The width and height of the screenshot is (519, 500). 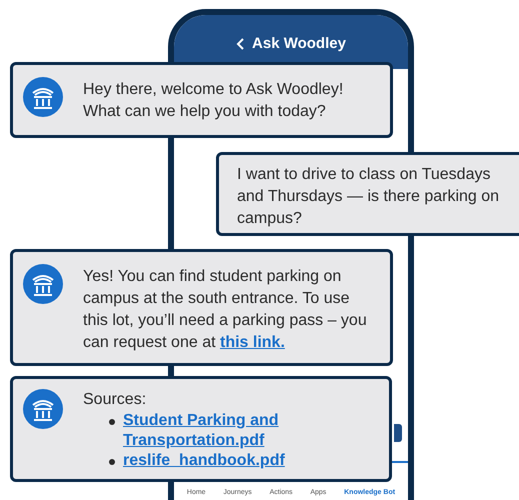 I want to click on send-button, so click(x=398, y=433).